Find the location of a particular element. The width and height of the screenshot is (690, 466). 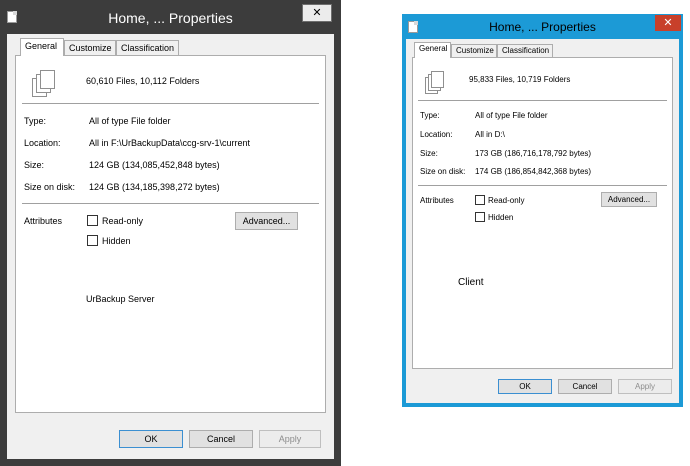

server-tab-classification: Classification is located at coordinates (147, 47).